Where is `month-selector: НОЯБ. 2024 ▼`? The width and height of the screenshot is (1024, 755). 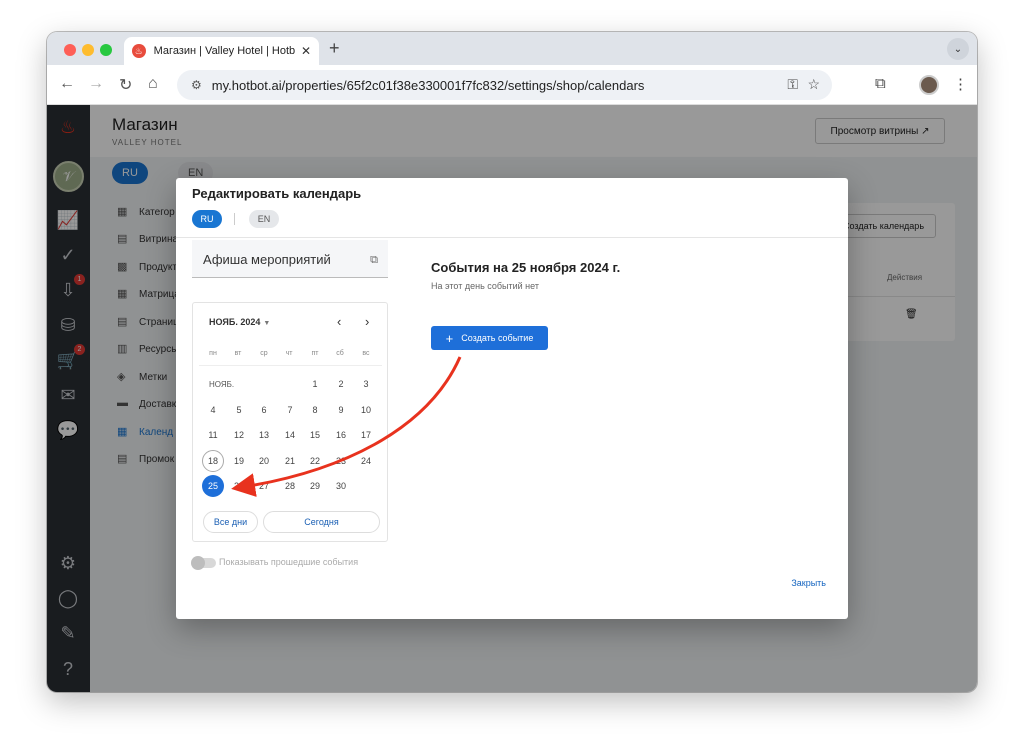 month-selector: НОЯБ. 2024 ▼ is located at coordinates (239, 322).